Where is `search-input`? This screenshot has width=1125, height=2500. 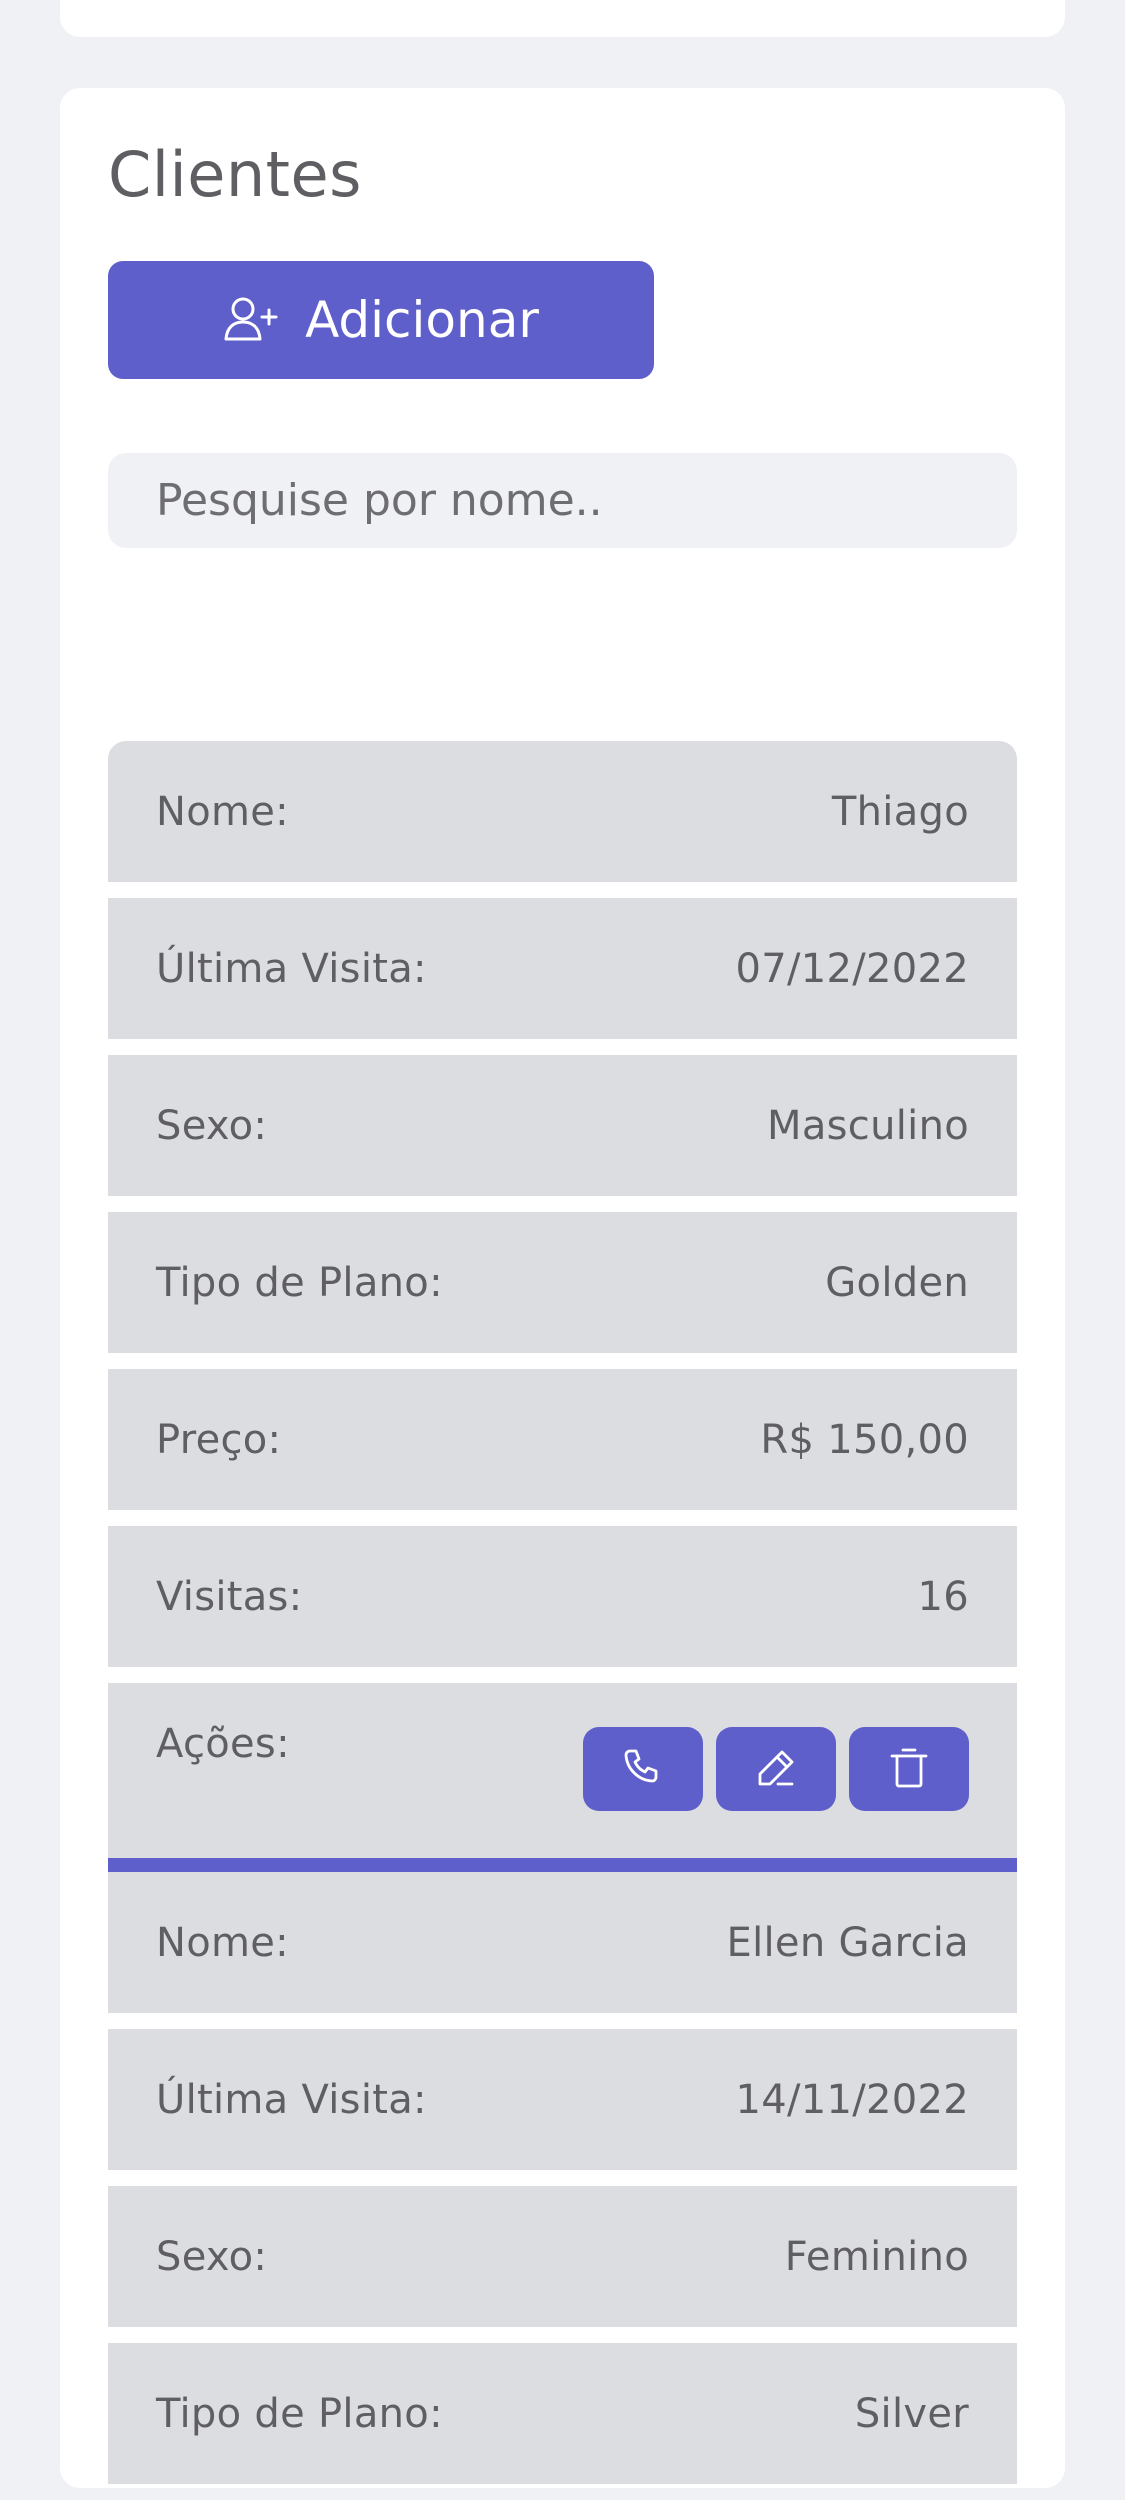
search-input is located at coordinates (562, 500).